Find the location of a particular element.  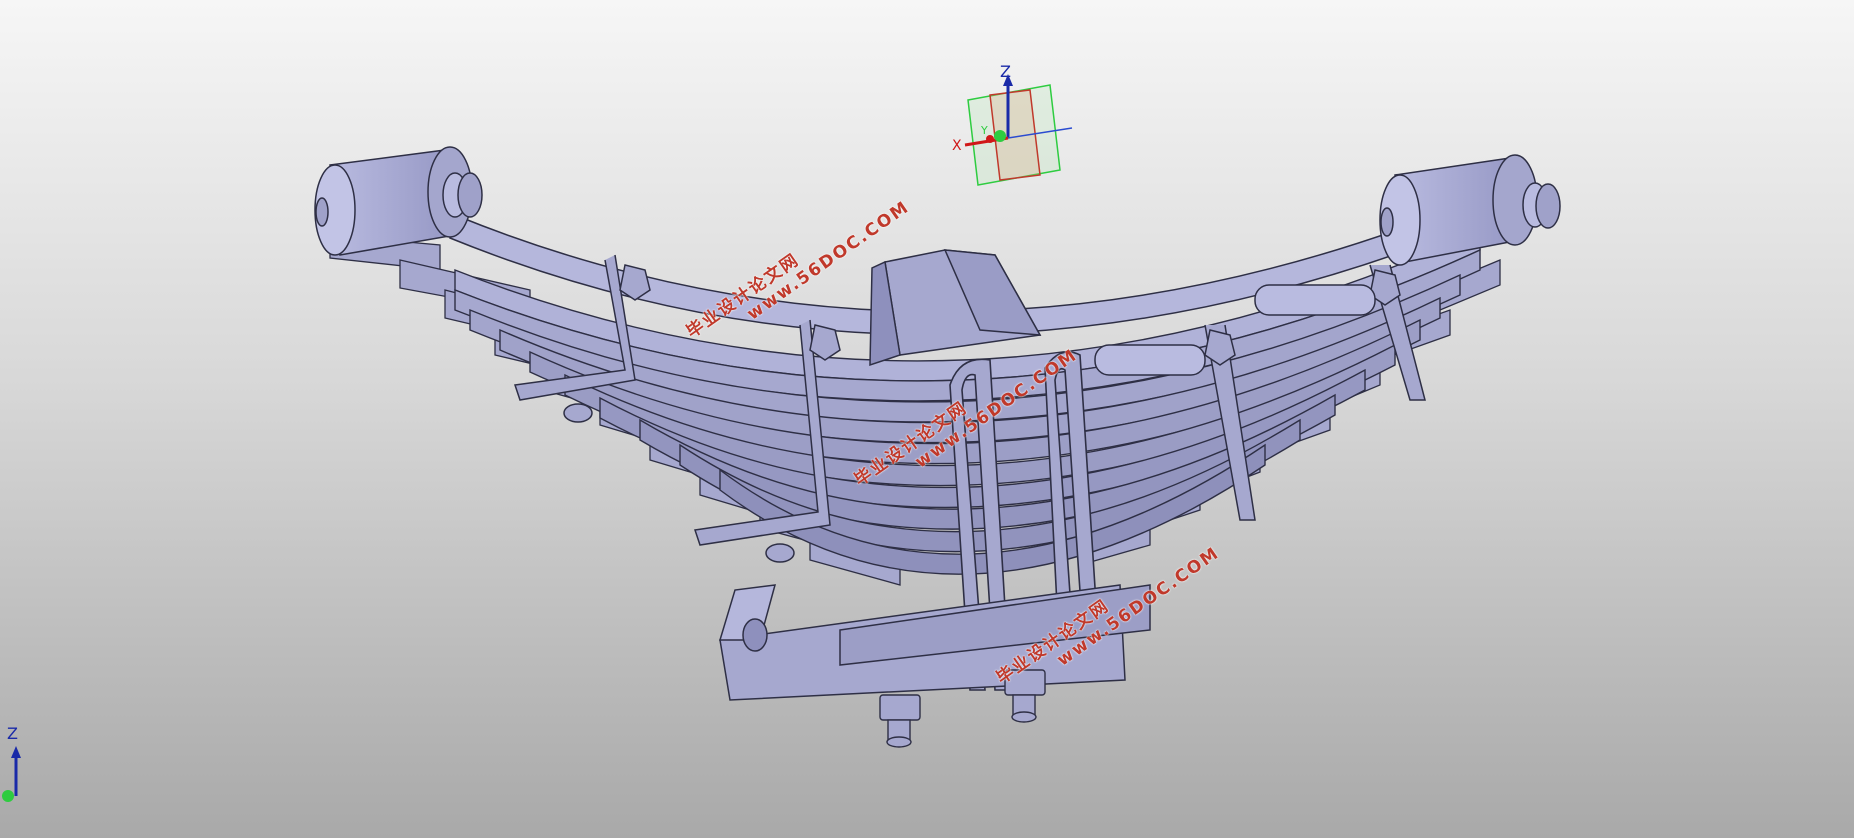

triad-x-label: X is located at coordinates (957, 146).